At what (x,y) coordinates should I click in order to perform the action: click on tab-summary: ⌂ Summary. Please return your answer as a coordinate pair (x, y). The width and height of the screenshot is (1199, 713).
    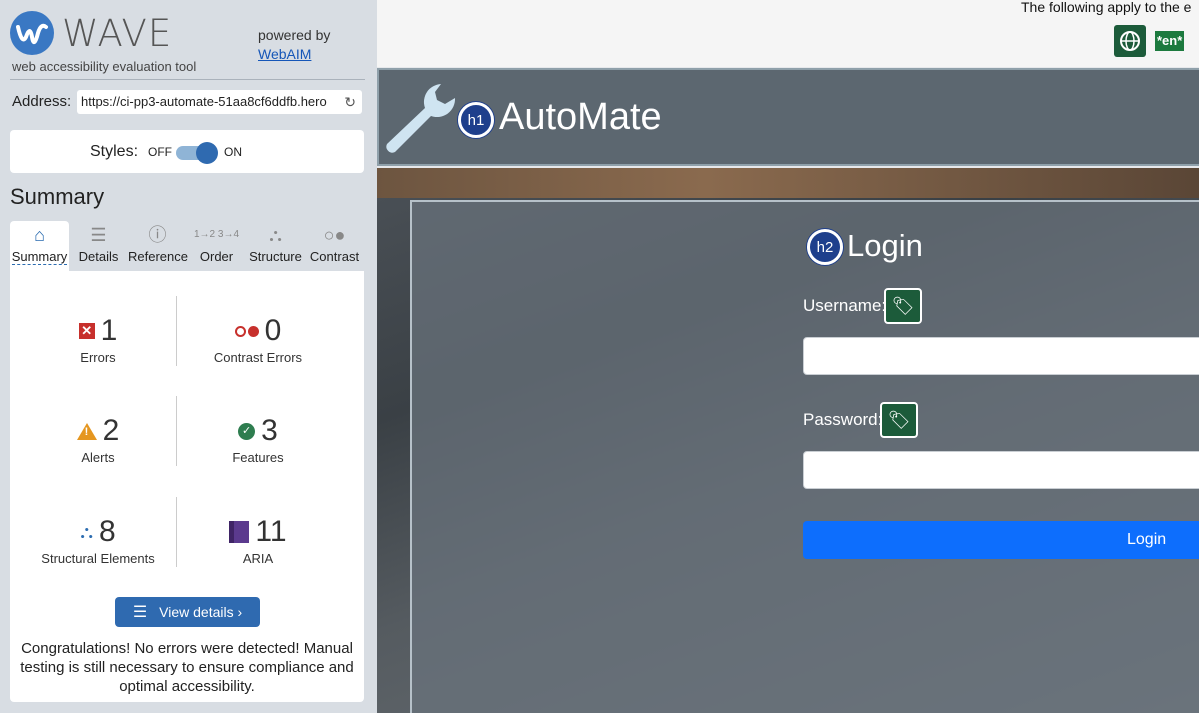
    Looking at the image, I should click on (39, 246).